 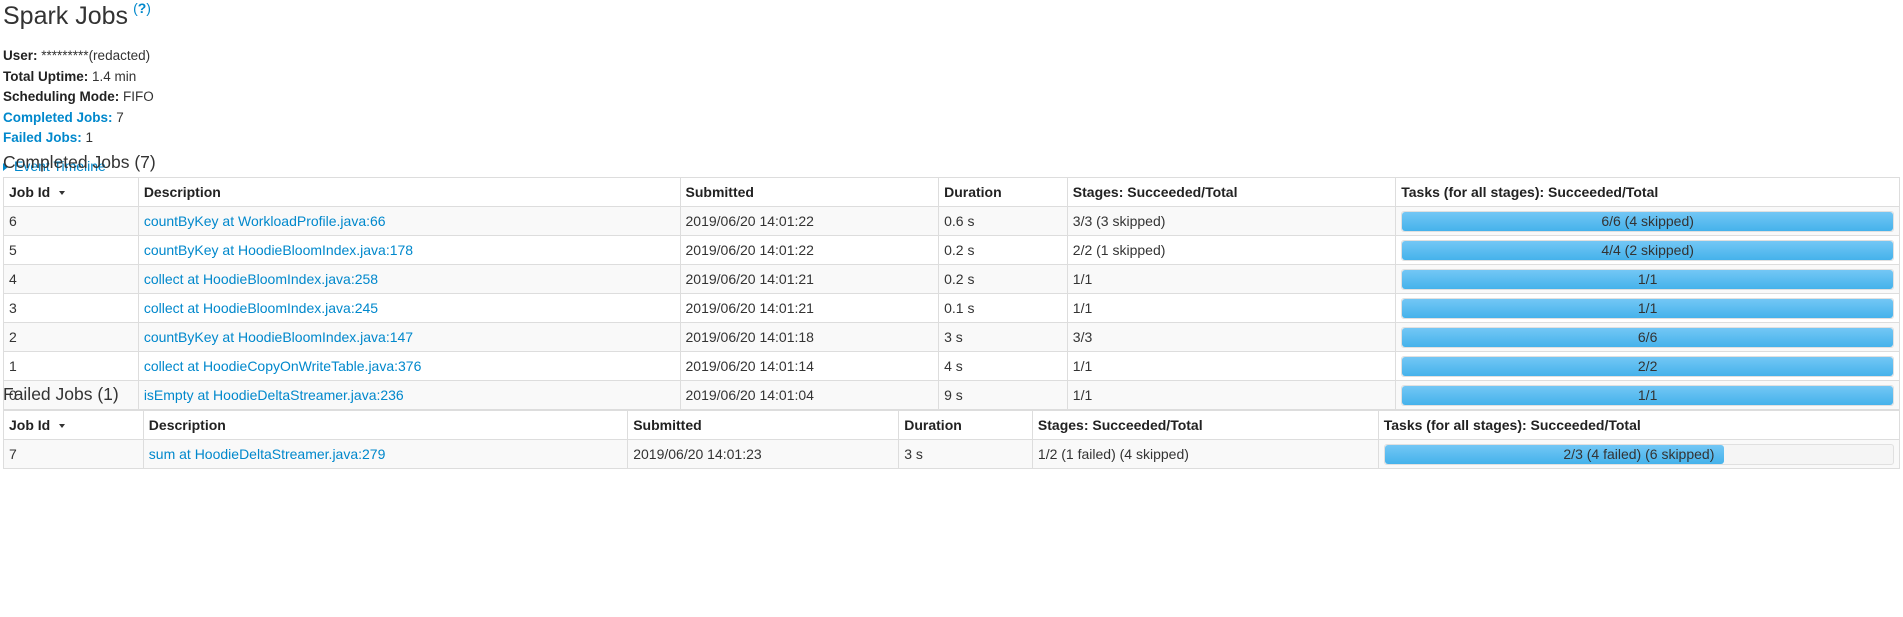 What do you see at coordinates (1231, 250) in the screenshot?
I see `stages-cell: 2/2 (1 skipped)` at bounding box center [1231, 250].